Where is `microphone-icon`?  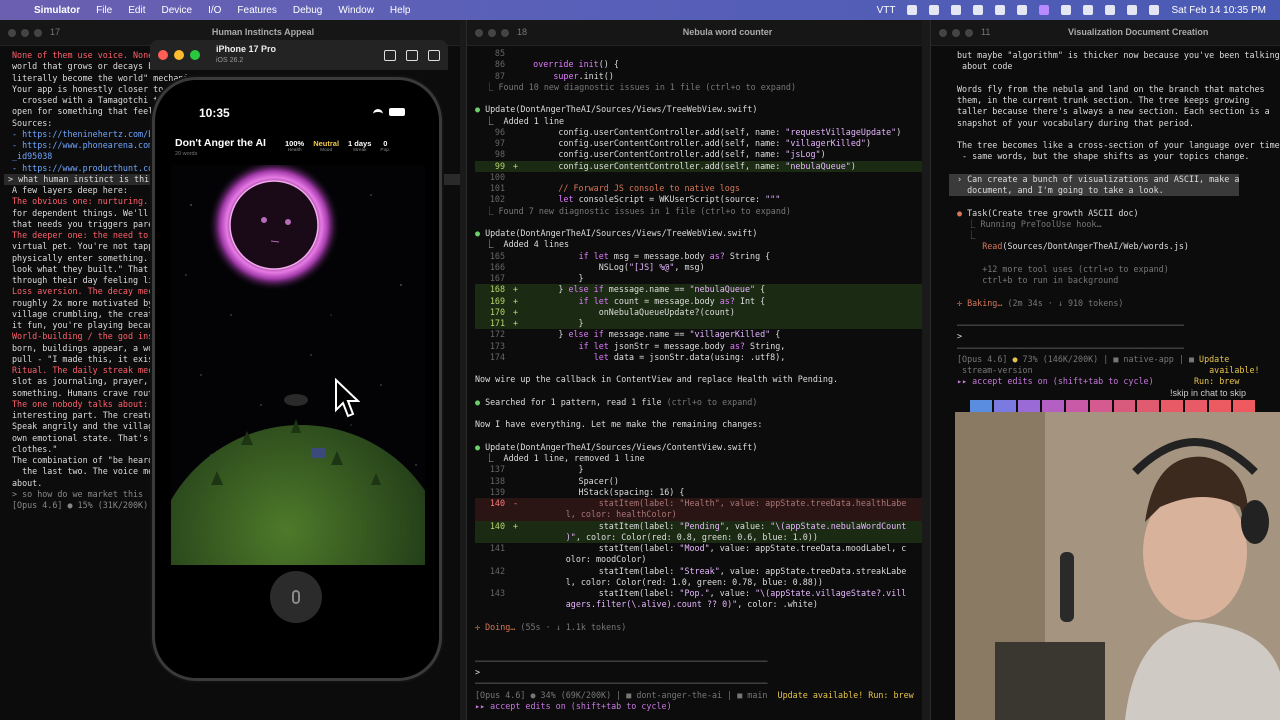 microphone-icon is located at coordinates (296, 597).